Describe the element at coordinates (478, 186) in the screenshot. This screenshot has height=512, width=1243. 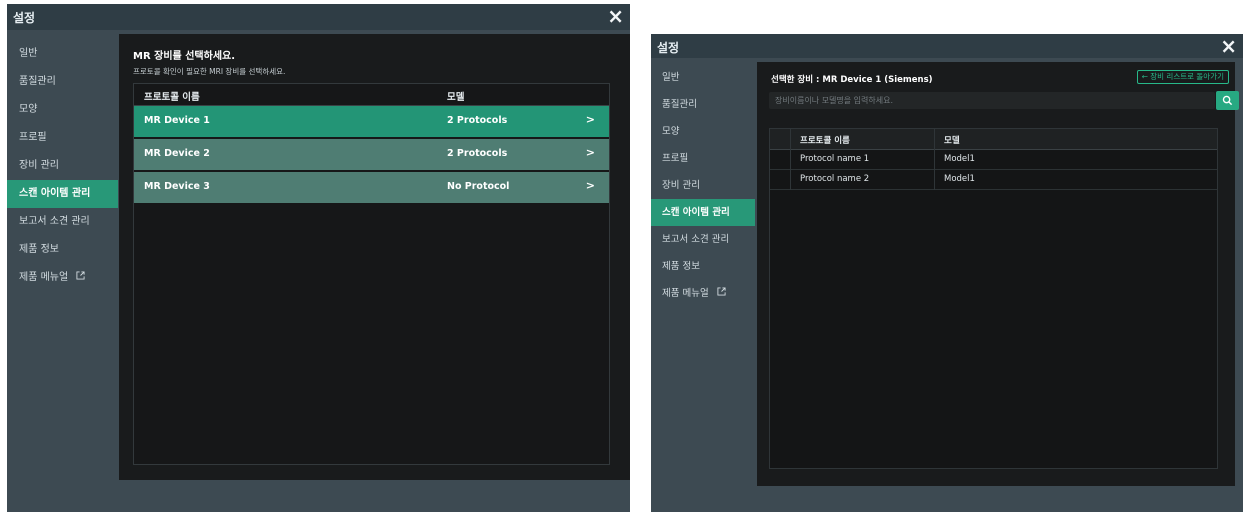
I see `device-protocol-count: No Protocol` at that location.